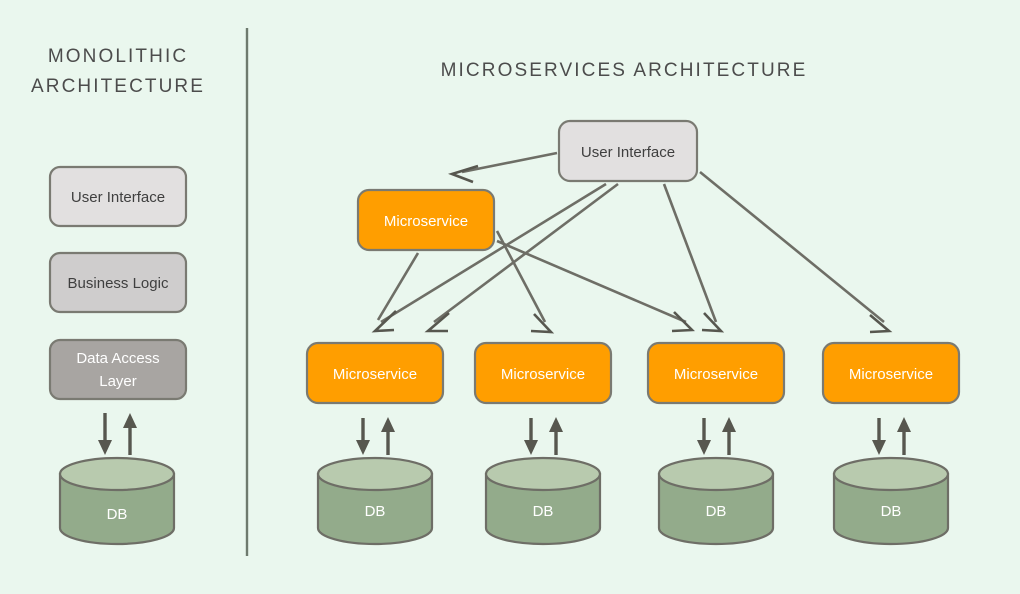  Describe the element at coordinates (716, 511) in the screenshot. I see `database-3-label: DB` at that location.